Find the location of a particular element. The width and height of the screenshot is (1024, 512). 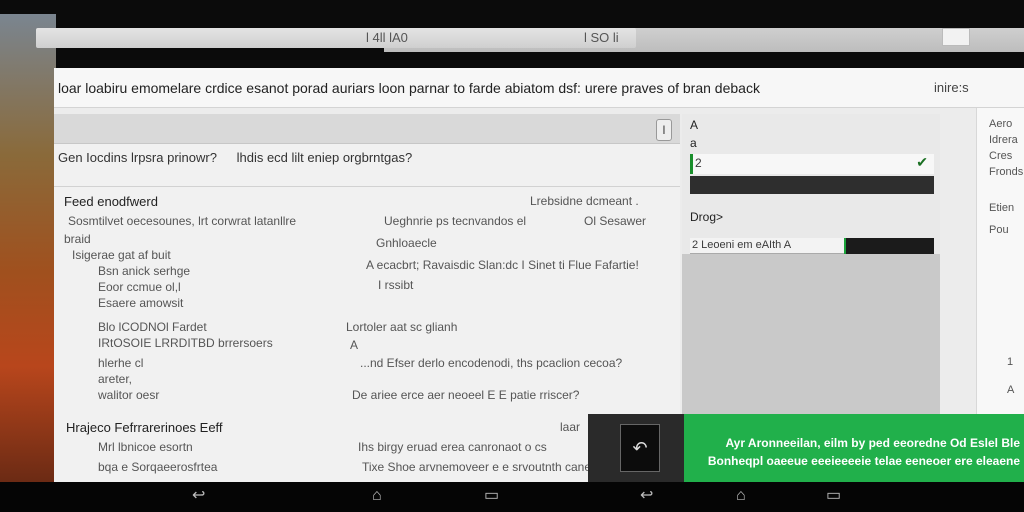

question-right: lhdis ecd lilt eniep orgbrntgas? is located at coordinates (324, 157).